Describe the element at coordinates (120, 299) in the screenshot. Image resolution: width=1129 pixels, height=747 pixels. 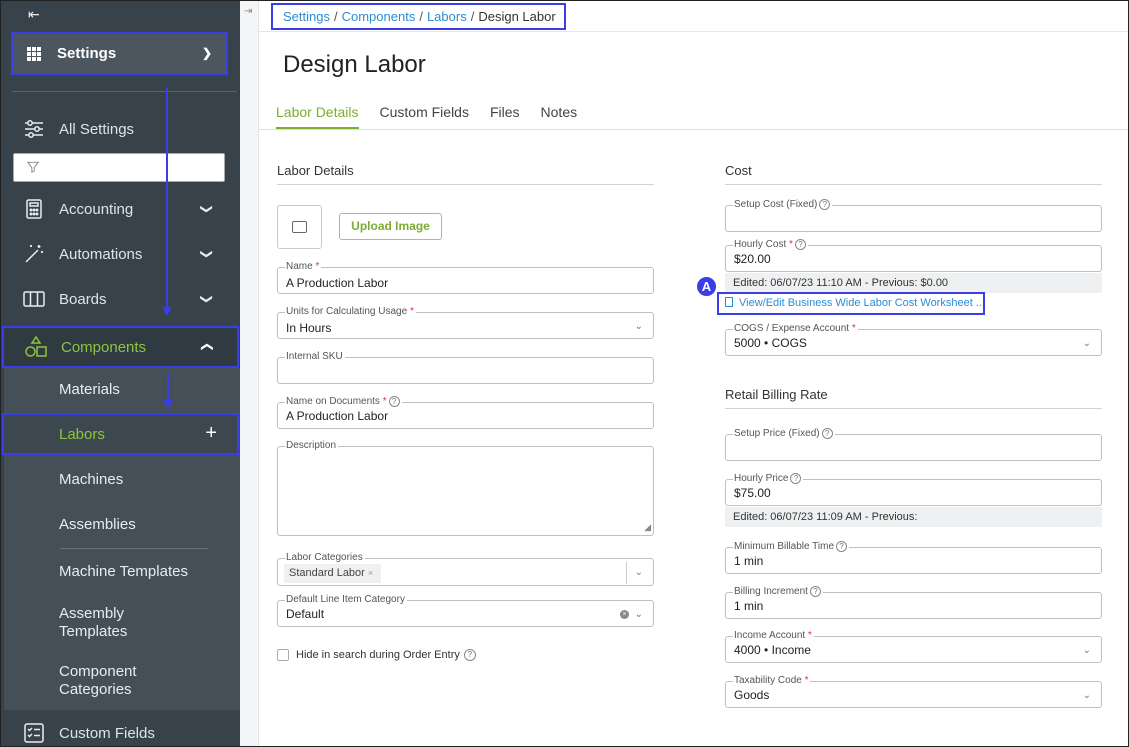
I see `sidebar-item-boards: Boards ❯` at that location.